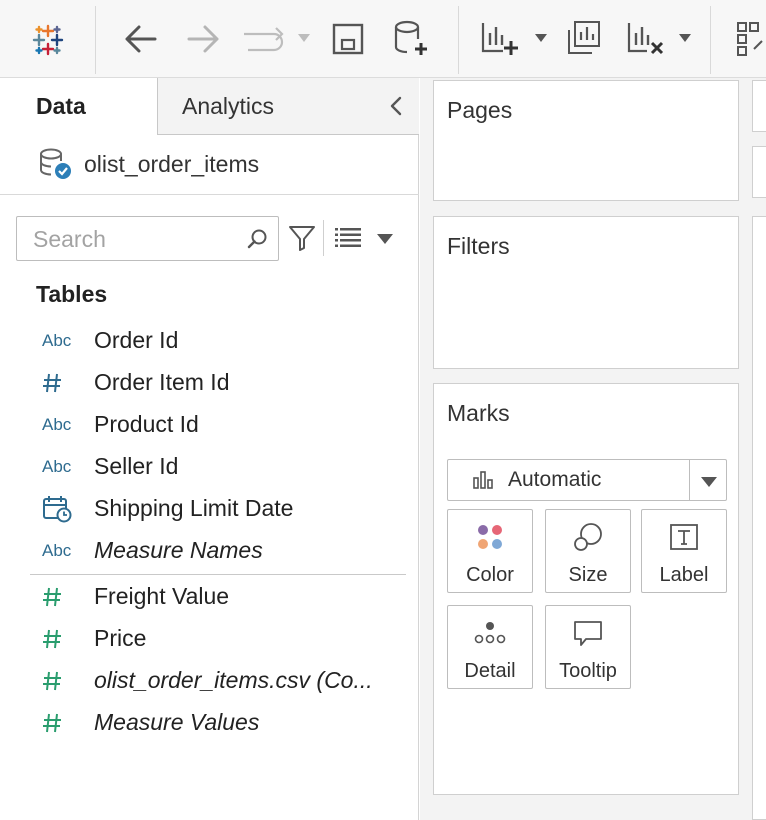 The width and height of the screenshot is (766, 820). Describe the element at coordinates (257, 241) in the screenshot. I see `search-icon` at that location.